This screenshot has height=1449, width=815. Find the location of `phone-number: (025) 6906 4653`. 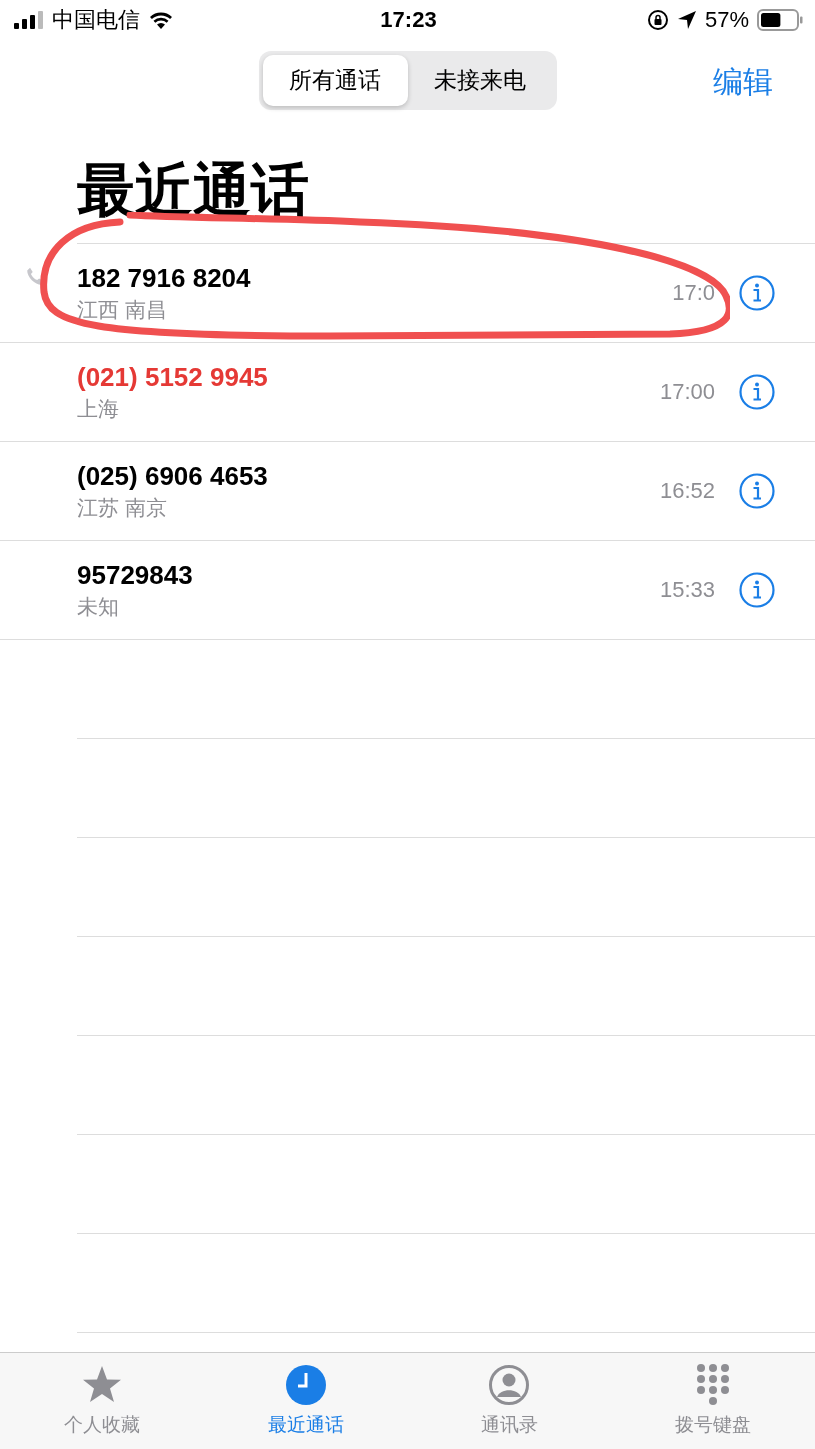

phone-number: (025) 6906 4653 is located at coordinates (173, 476).